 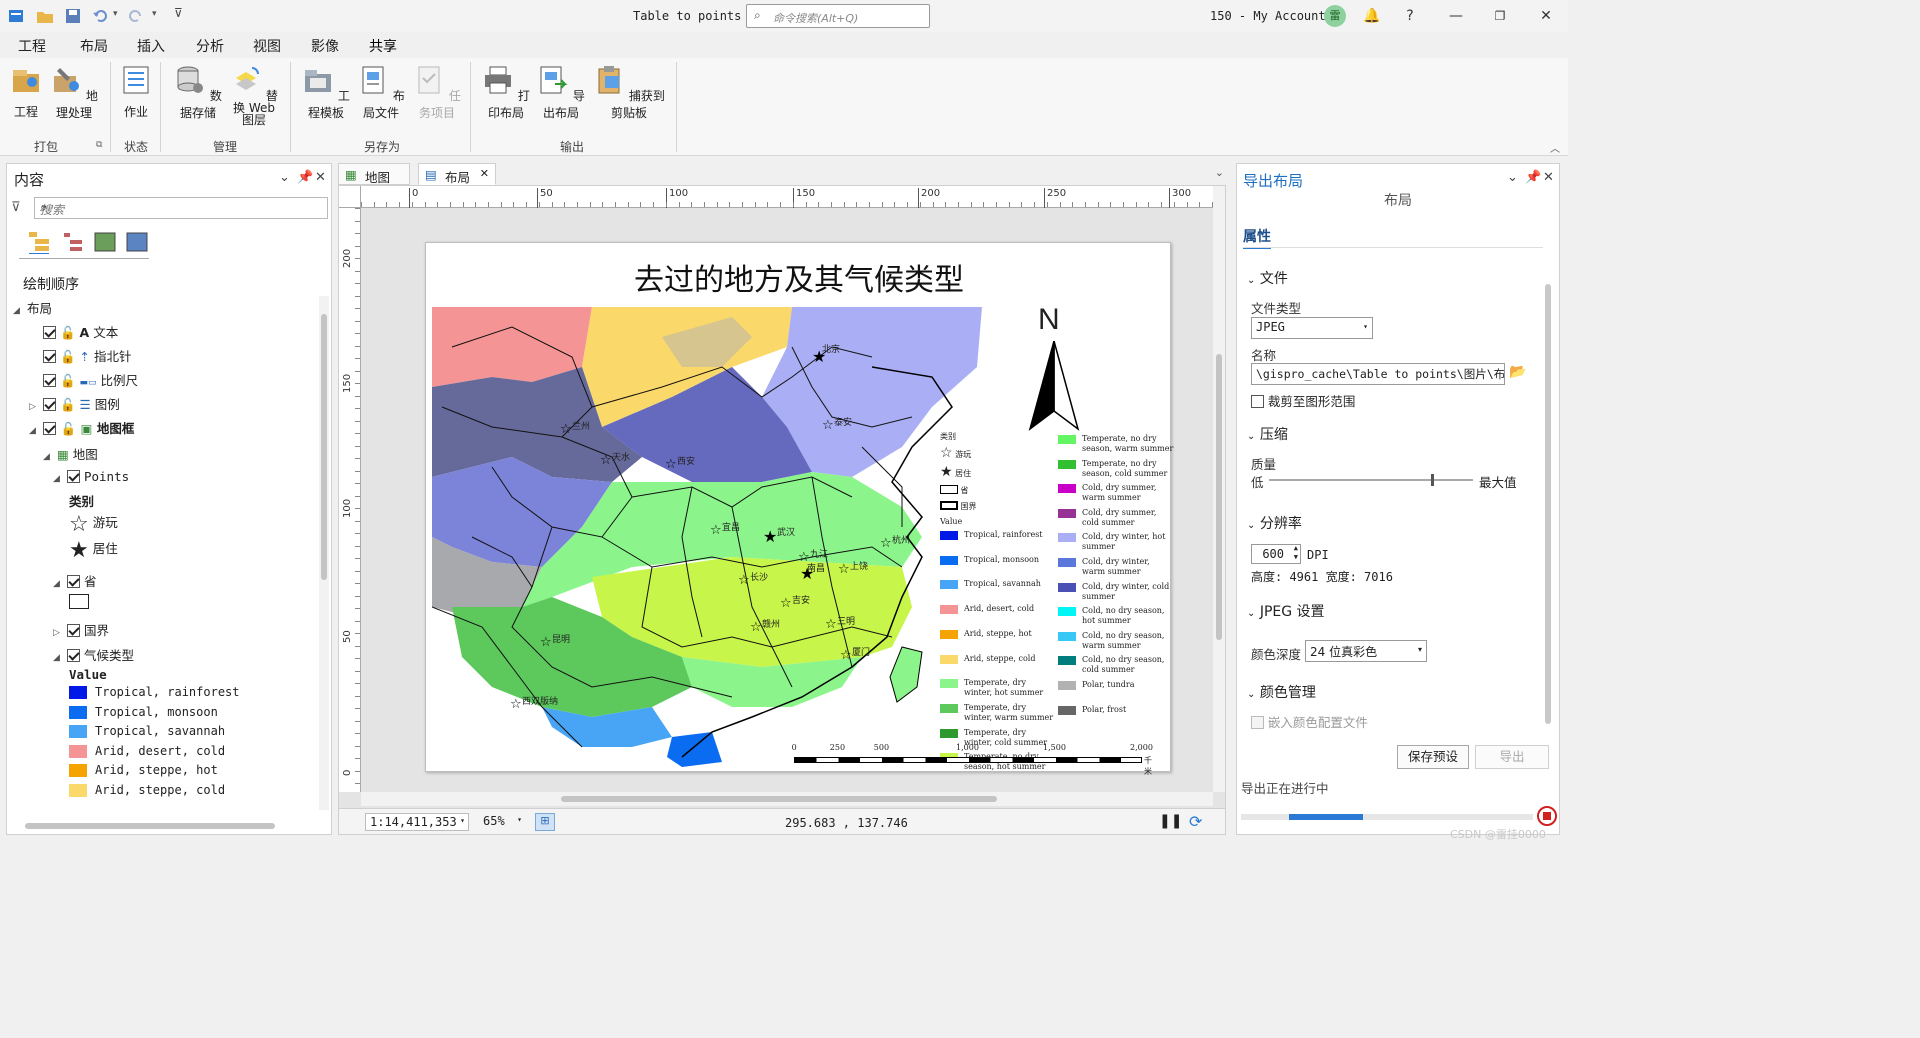 I want to click on tab-analysis: 分析, so click(x=210, y=46).